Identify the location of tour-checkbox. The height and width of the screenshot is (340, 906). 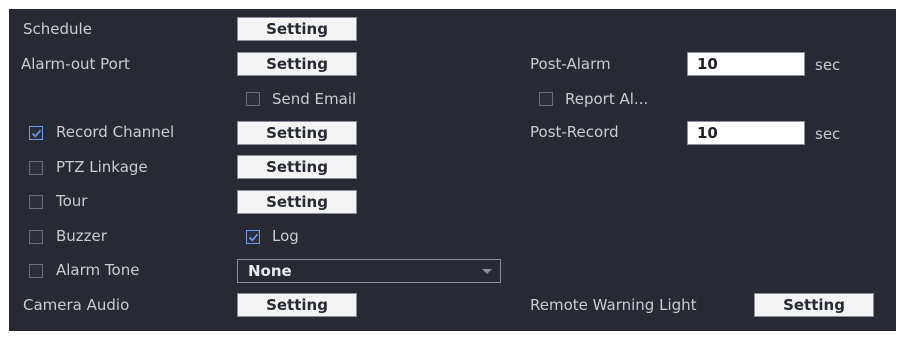
(36, 202).